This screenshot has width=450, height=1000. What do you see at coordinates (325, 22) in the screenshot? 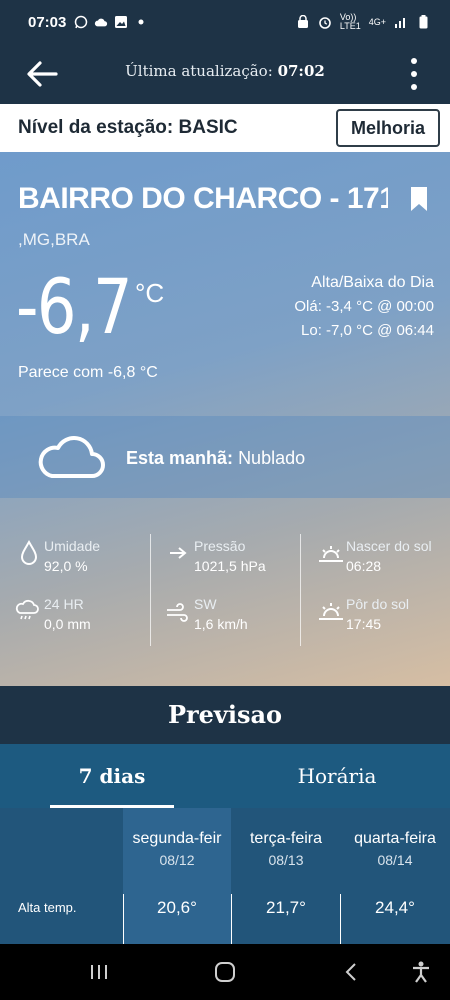
I see `alarm-icon` at bounding box center [325, 22].